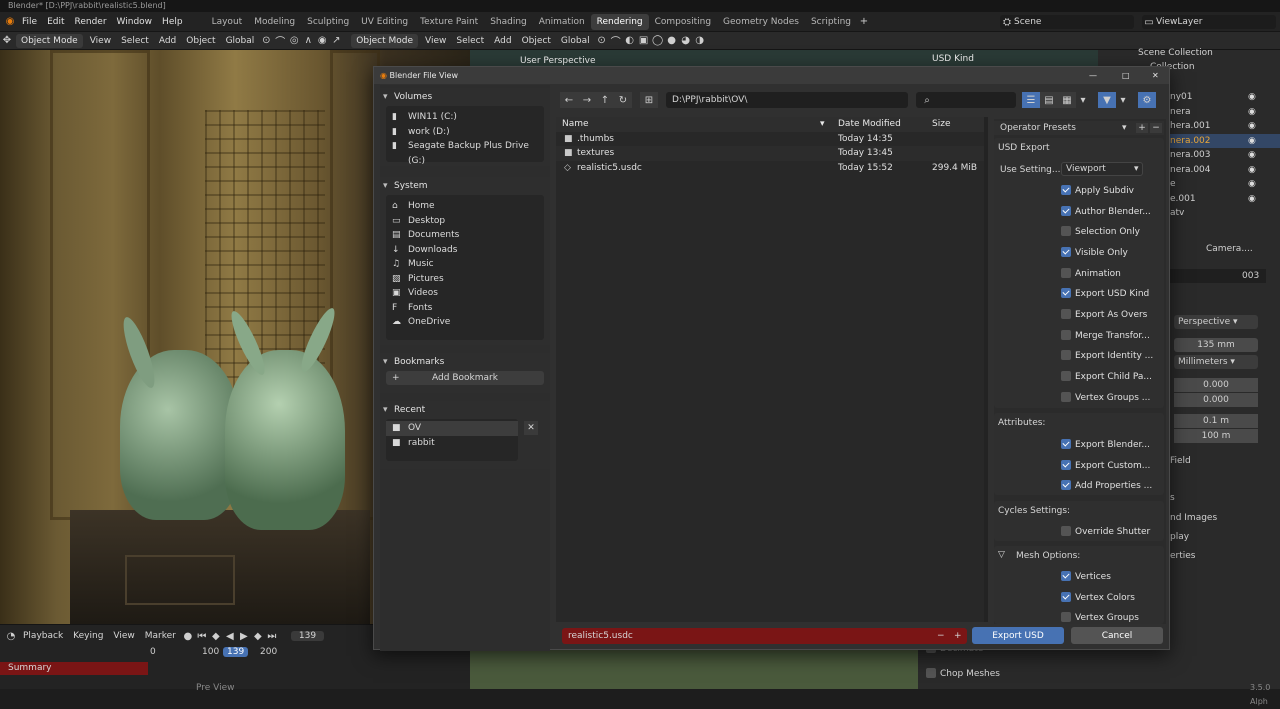  I want to click on menu-edit: Edit, so click(55, 22).